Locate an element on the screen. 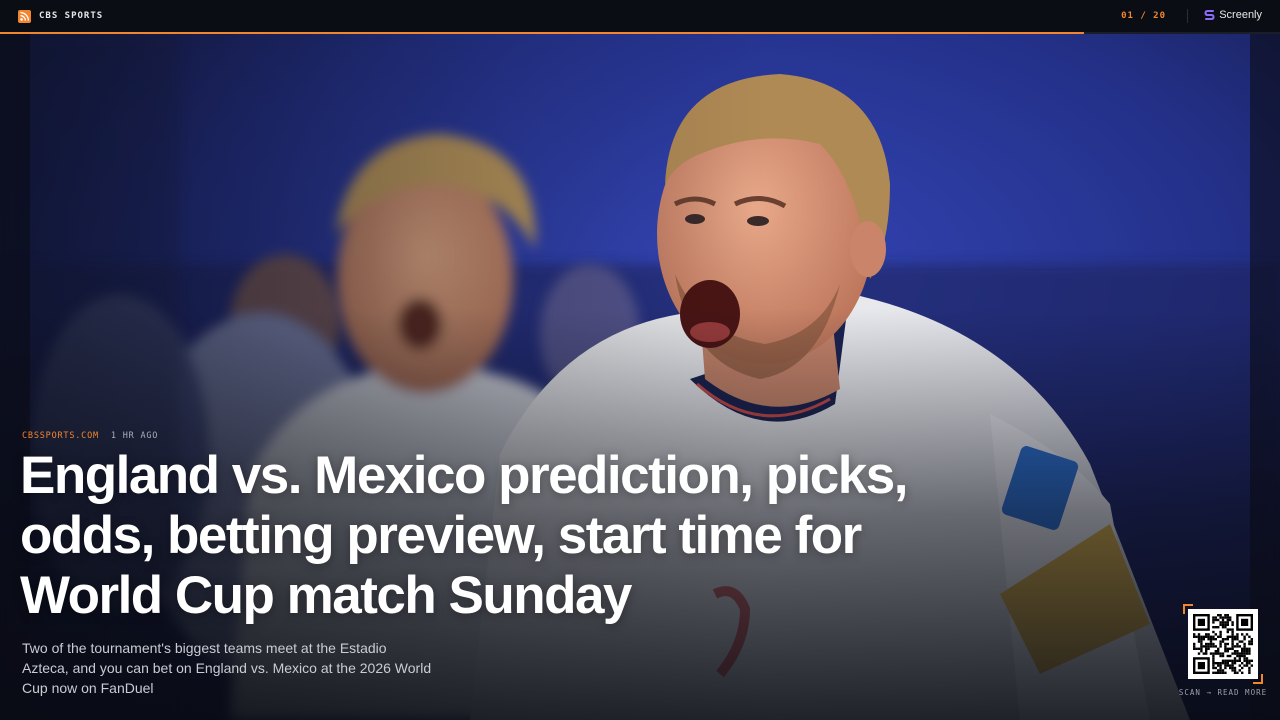 The image size is (1280, 720). slide-progress is located at coordinates (640, 33).